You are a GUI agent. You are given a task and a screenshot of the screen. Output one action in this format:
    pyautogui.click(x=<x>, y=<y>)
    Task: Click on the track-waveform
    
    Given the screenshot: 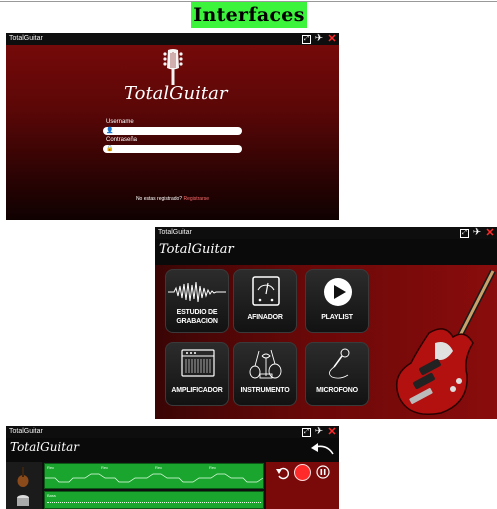 What is the action you would take?
    pyautogui.click(x=154, y=478)
    